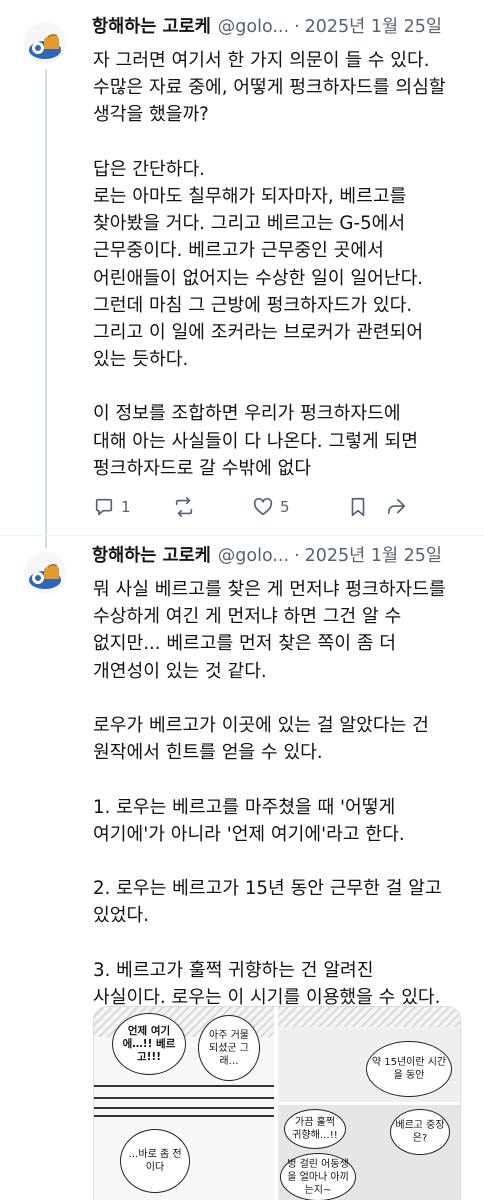  I want to click on repost-button, so click(187, 507).